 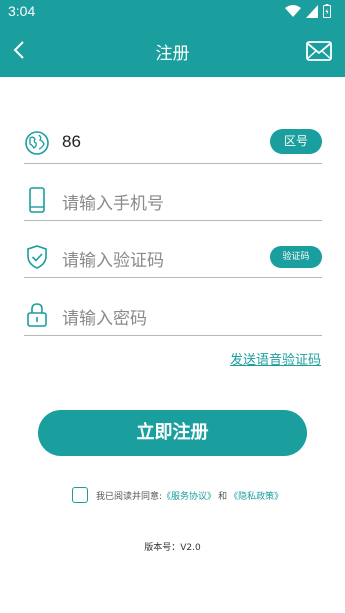 I want to click on signal-icon, so click(x=312, y=11).